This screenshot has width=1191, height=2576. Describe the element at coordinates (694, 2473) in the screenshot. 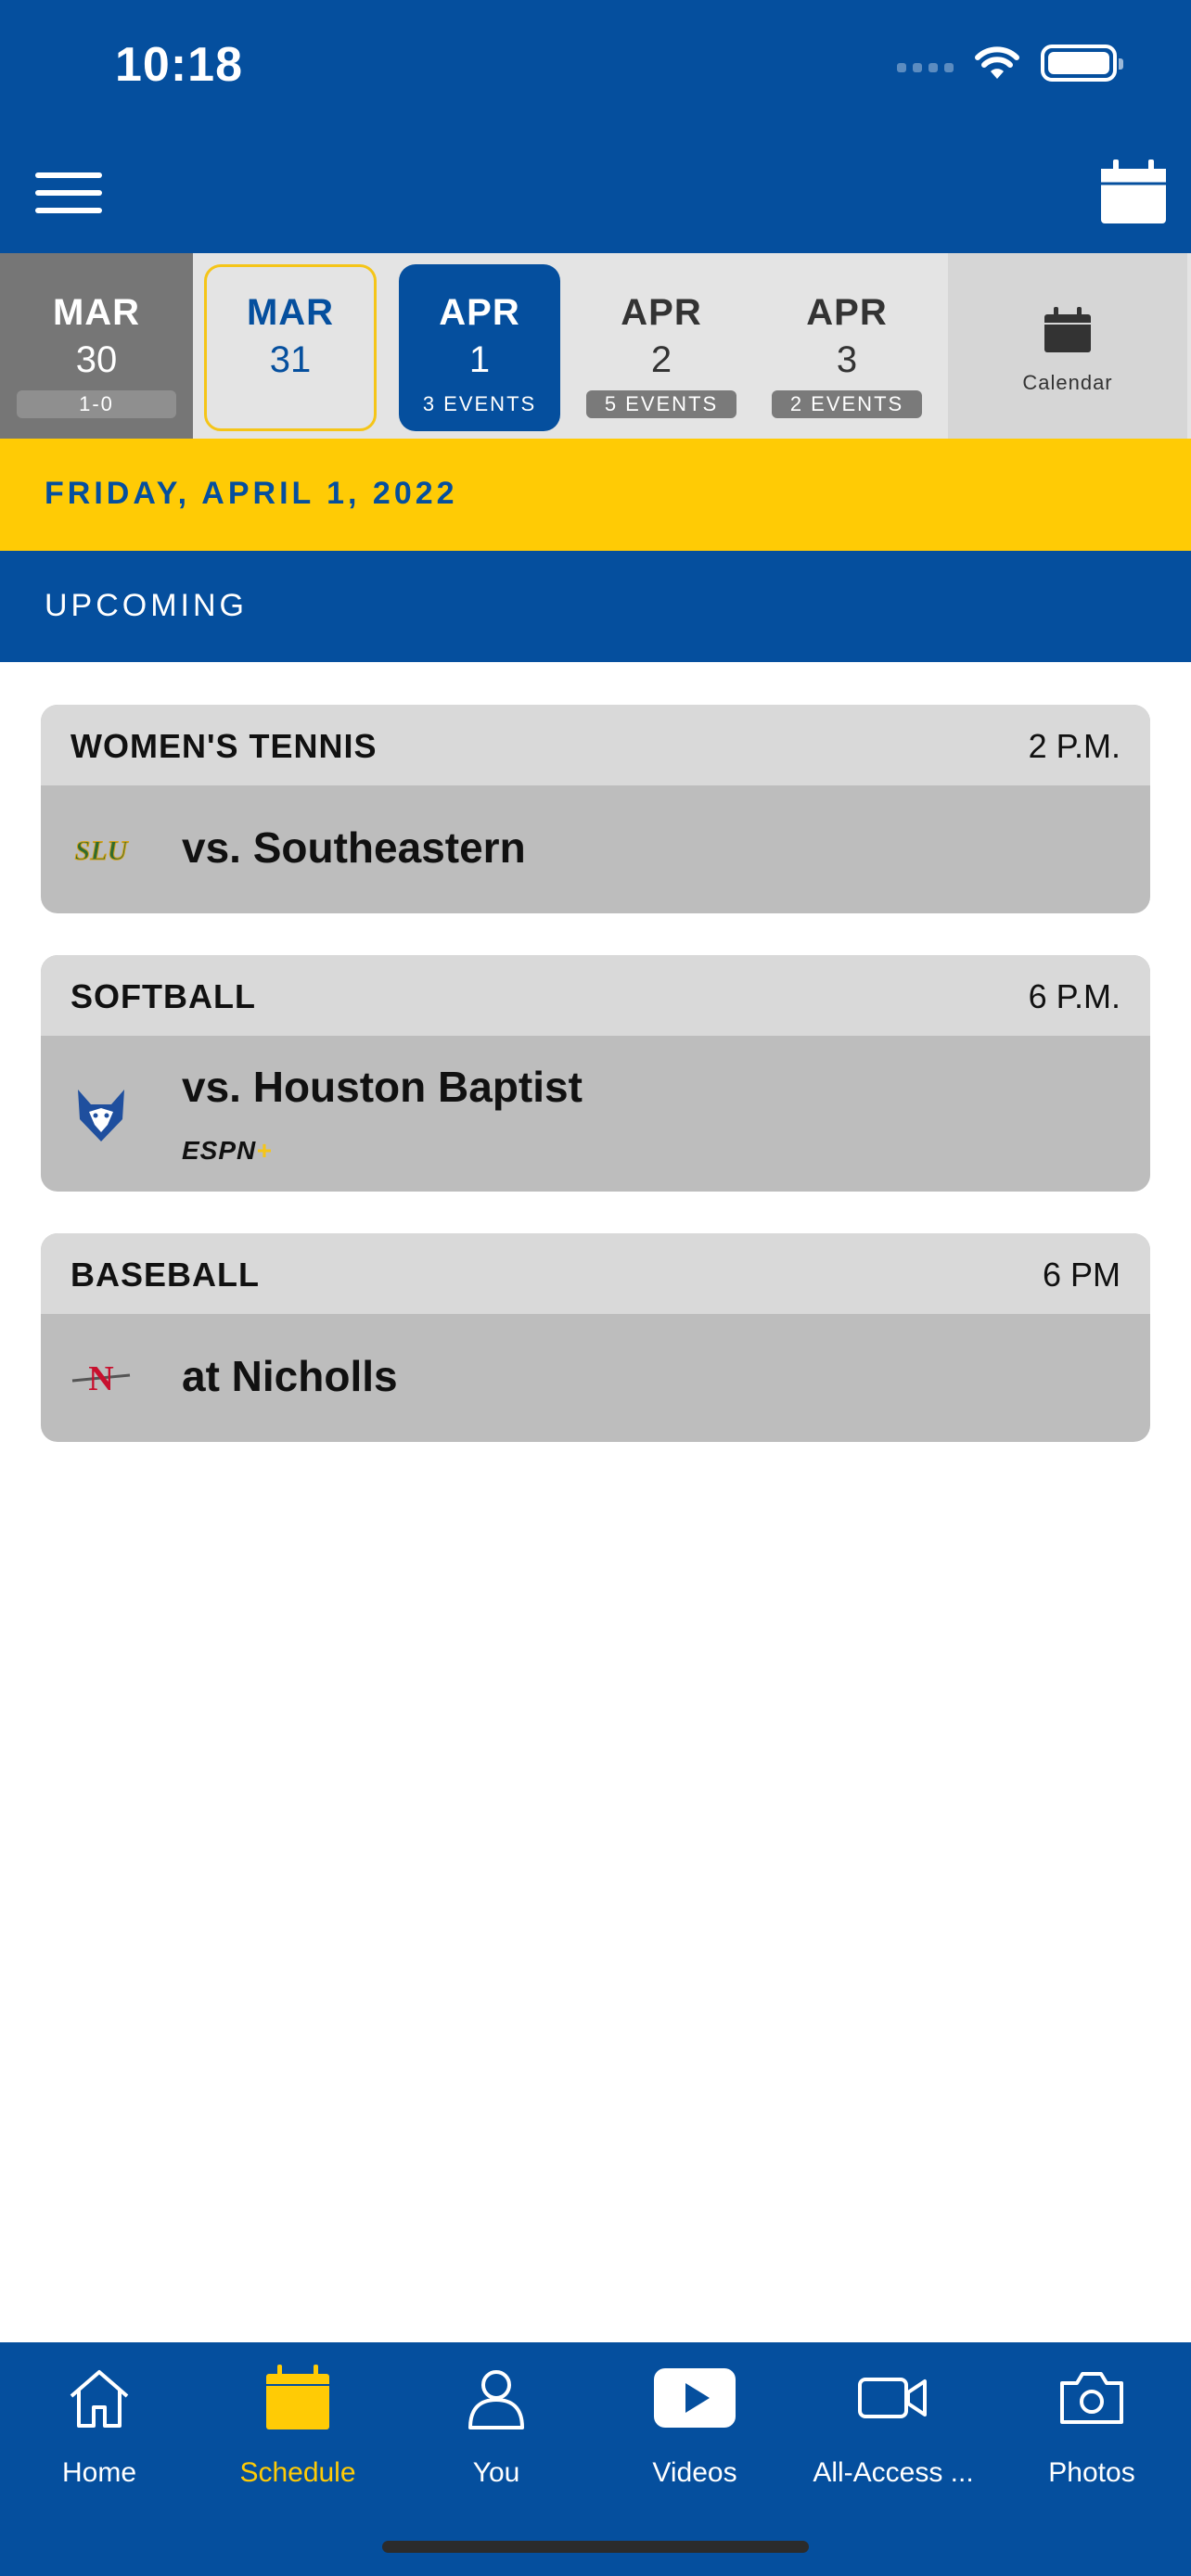

I see `tab-label: Videos` at that location.